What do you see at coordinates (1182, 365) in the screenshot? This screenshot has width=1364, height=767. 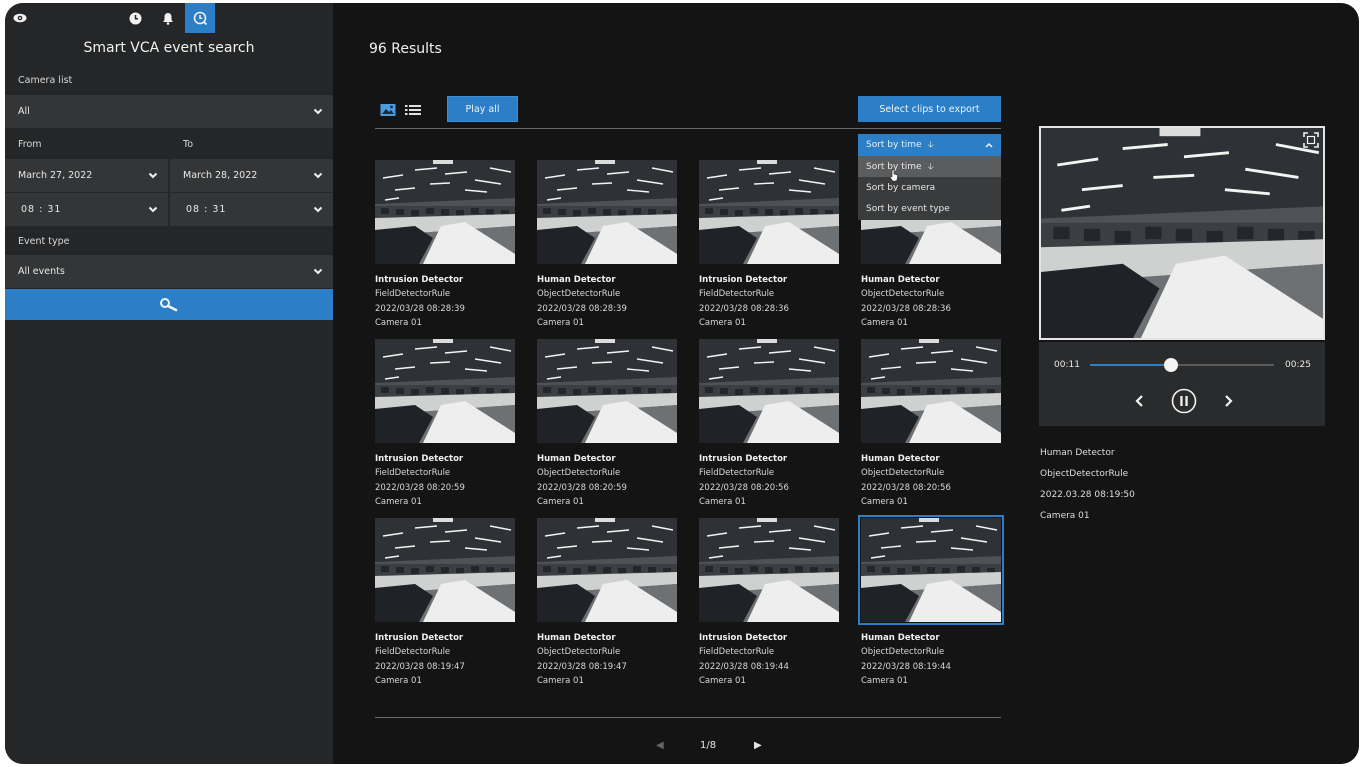 I see `seek-bar` at bounding box center [1182, 365].